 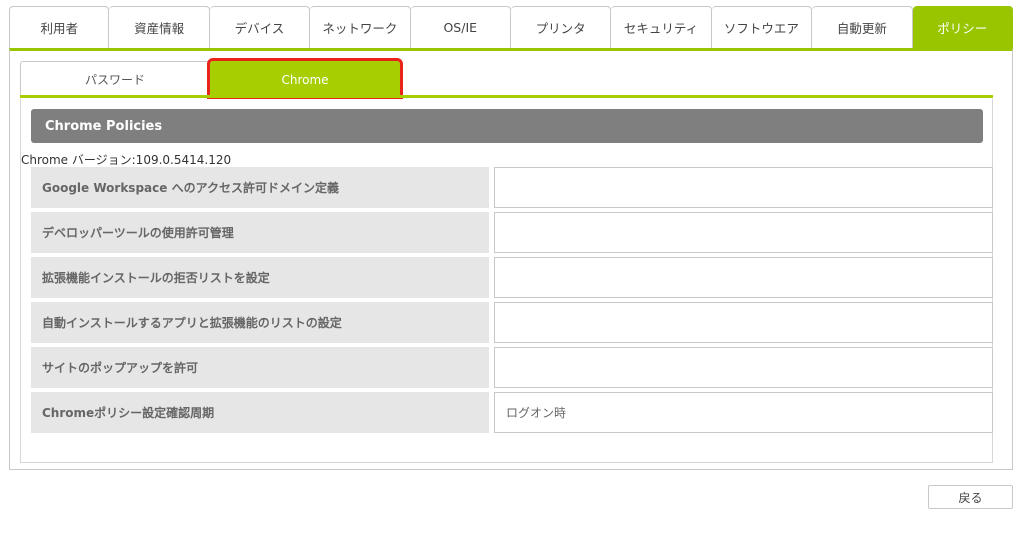 What do you see at coordinates (260, 27) in the screenshot?
I see `tab-devices: デバイス` at bounding box center [260, 27].